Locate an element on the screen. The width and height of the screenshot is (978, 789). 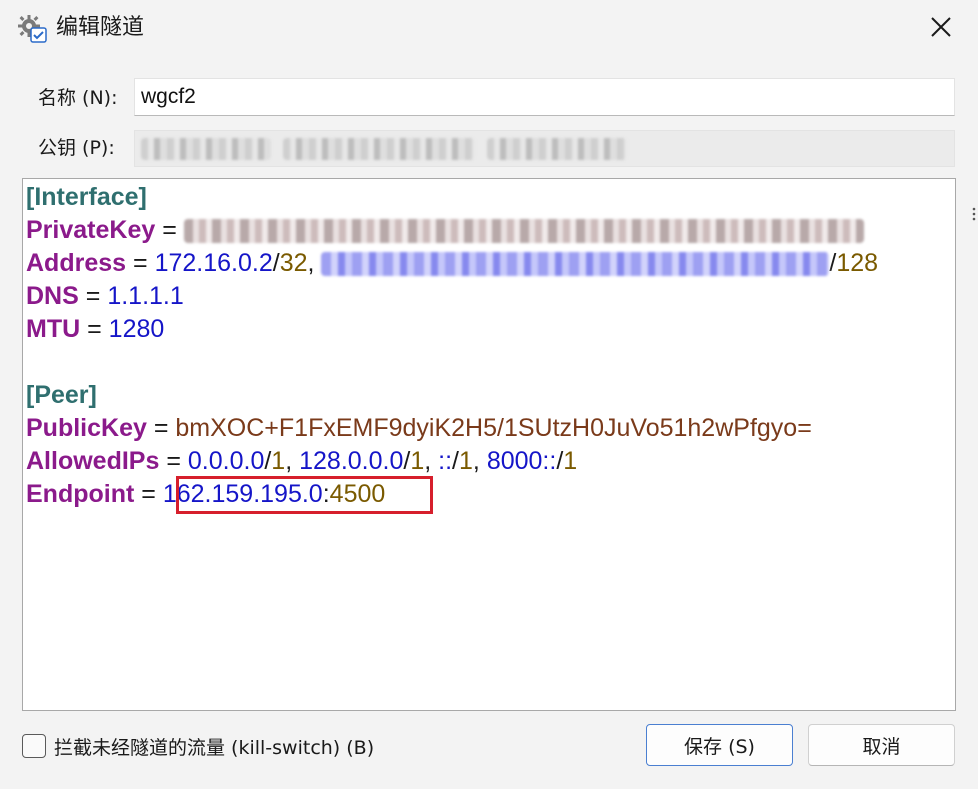
pubkey-field is located at coordinates (544, 148).